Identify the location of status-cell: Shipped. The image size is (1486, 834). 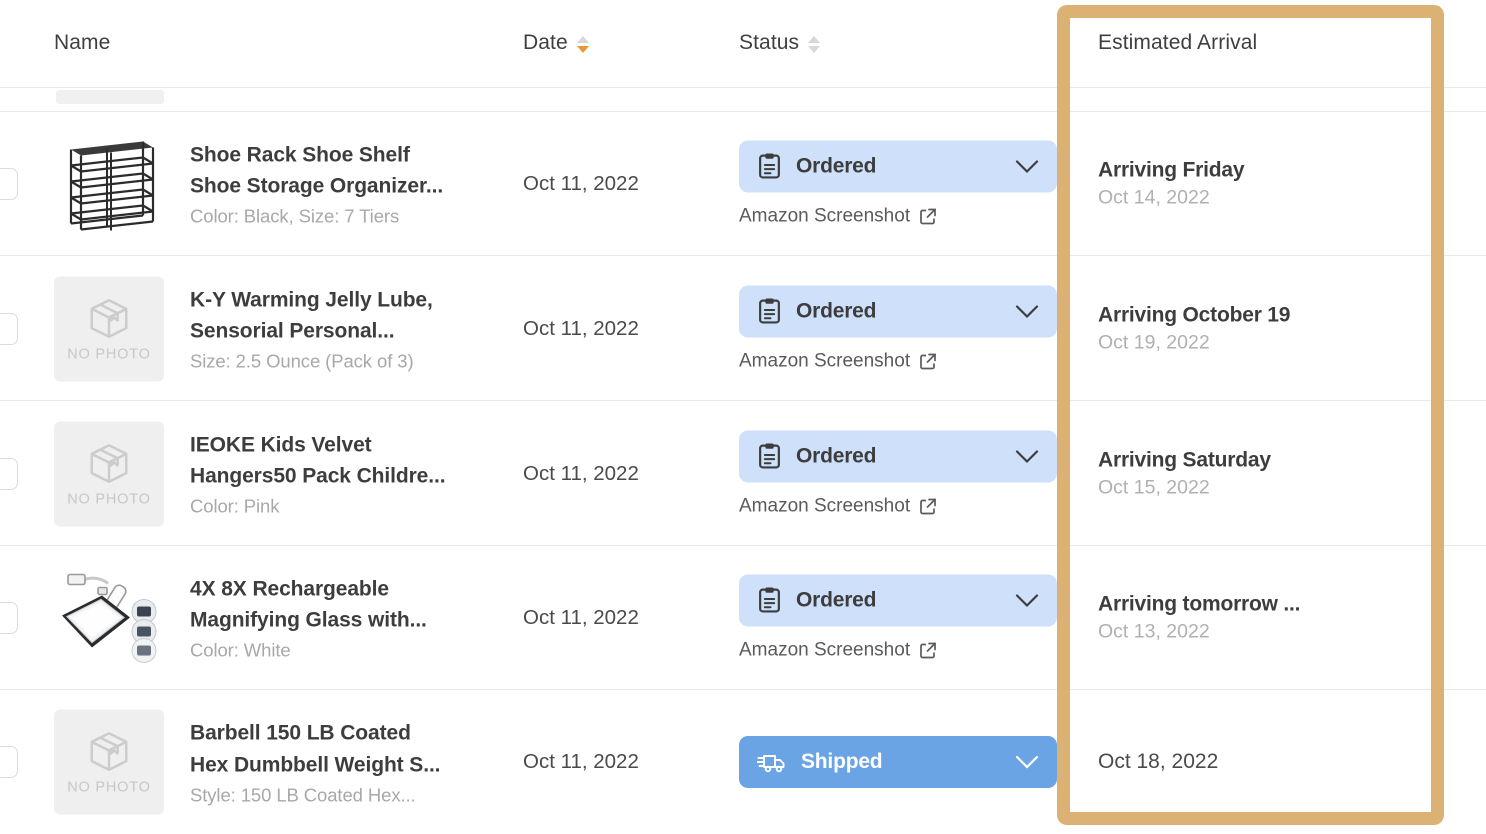
(898, 762).